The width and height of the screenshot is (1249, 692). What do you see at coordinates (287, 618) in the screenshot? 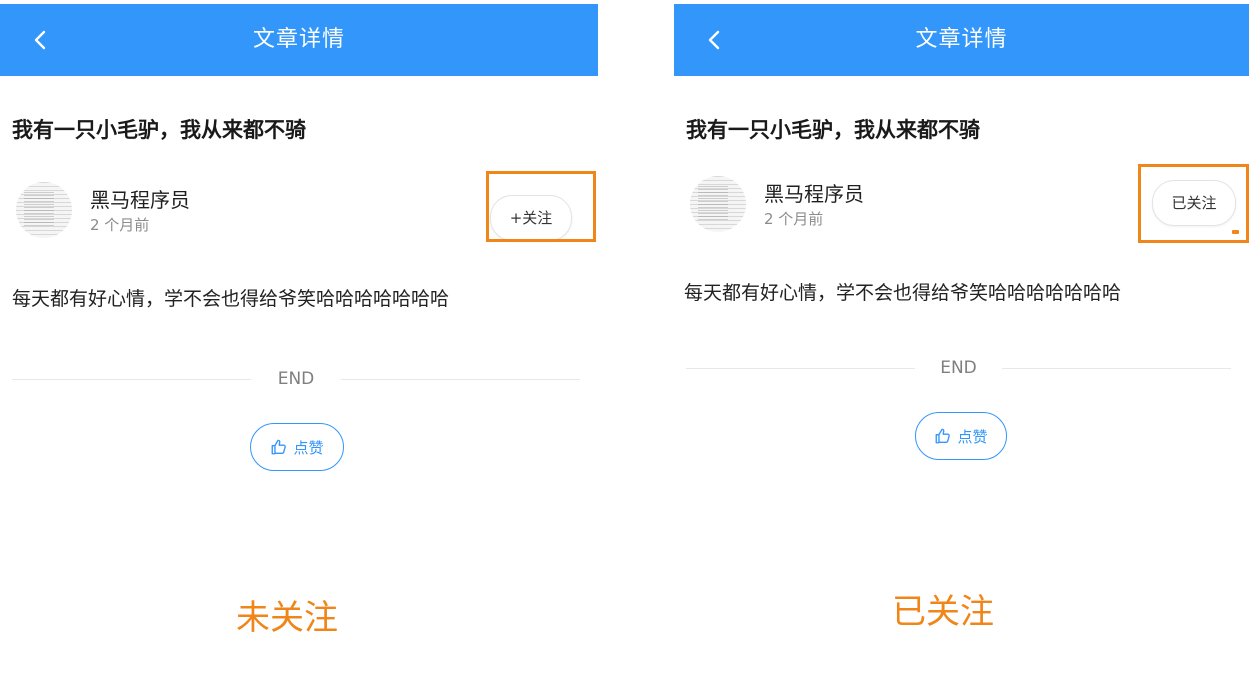
I see `state-caption: 未关注` at bounding box center [287, 618].